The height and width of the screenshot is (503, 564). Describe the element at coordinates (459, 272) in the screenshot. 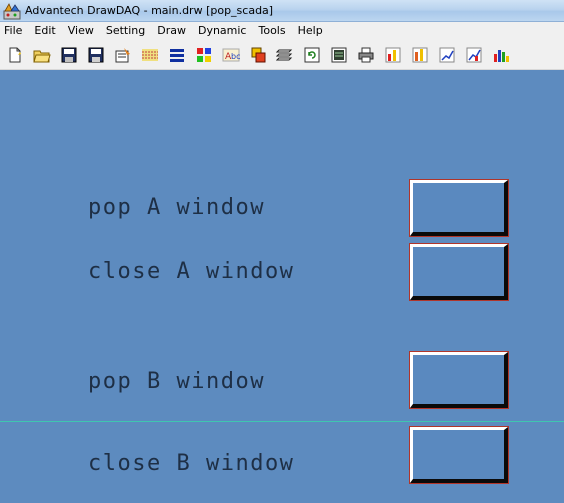

I see `close-a-button` at that location.